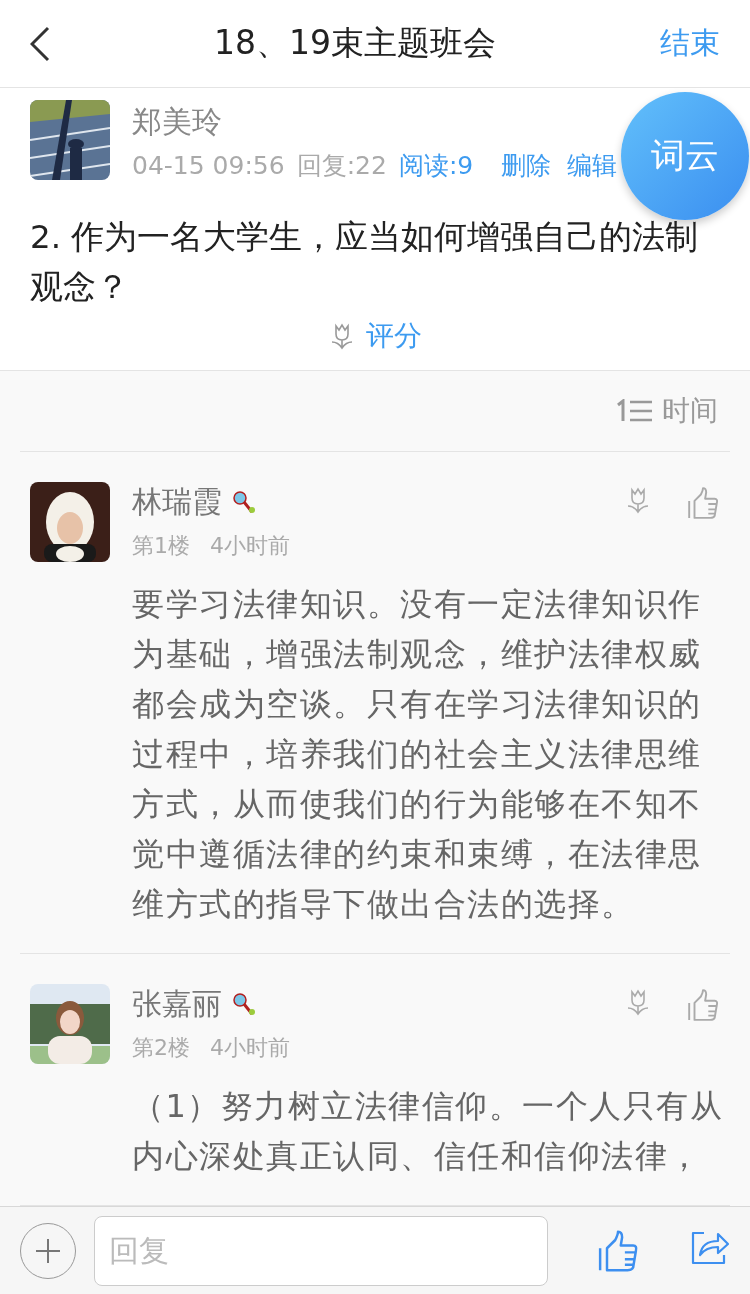 This screenshot has height=1294, width=750. Describe the element at coordinates (635, 411) in the screenshot. I see `sort-icon` at that location.